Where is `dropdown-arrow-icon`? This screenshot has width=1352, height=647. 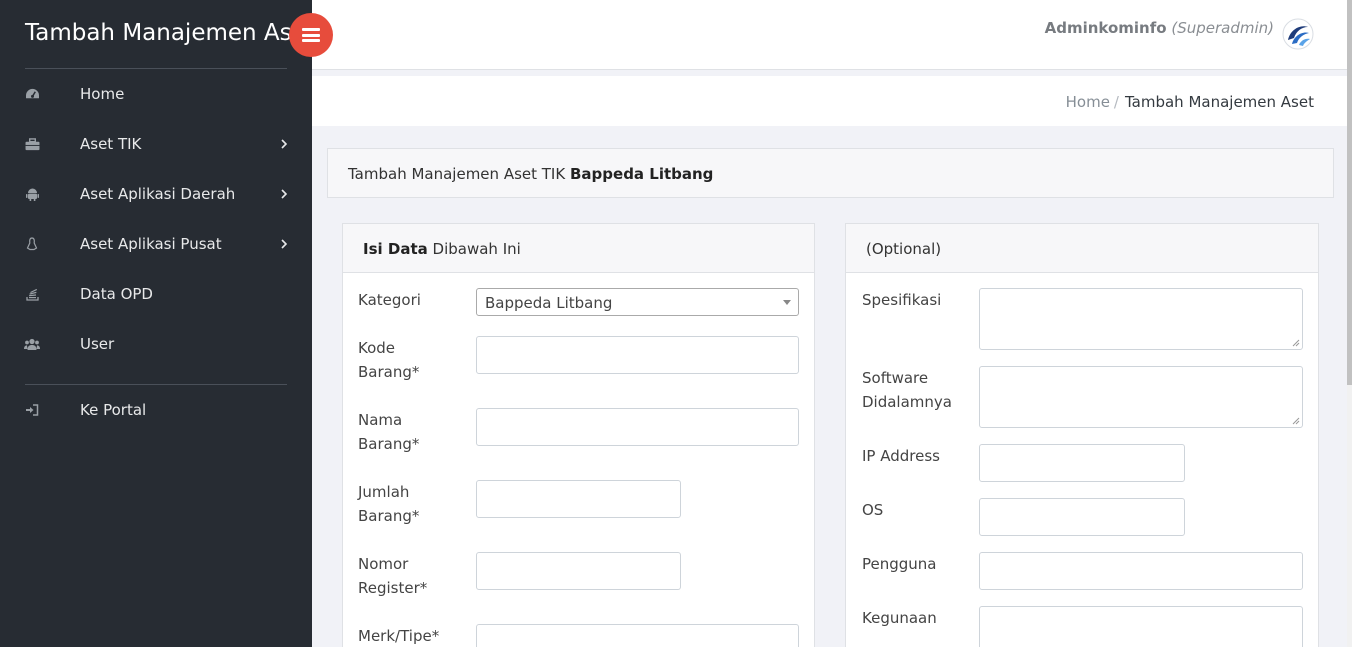 dropdown-arrow-icon is located at coordinates (787, 302).